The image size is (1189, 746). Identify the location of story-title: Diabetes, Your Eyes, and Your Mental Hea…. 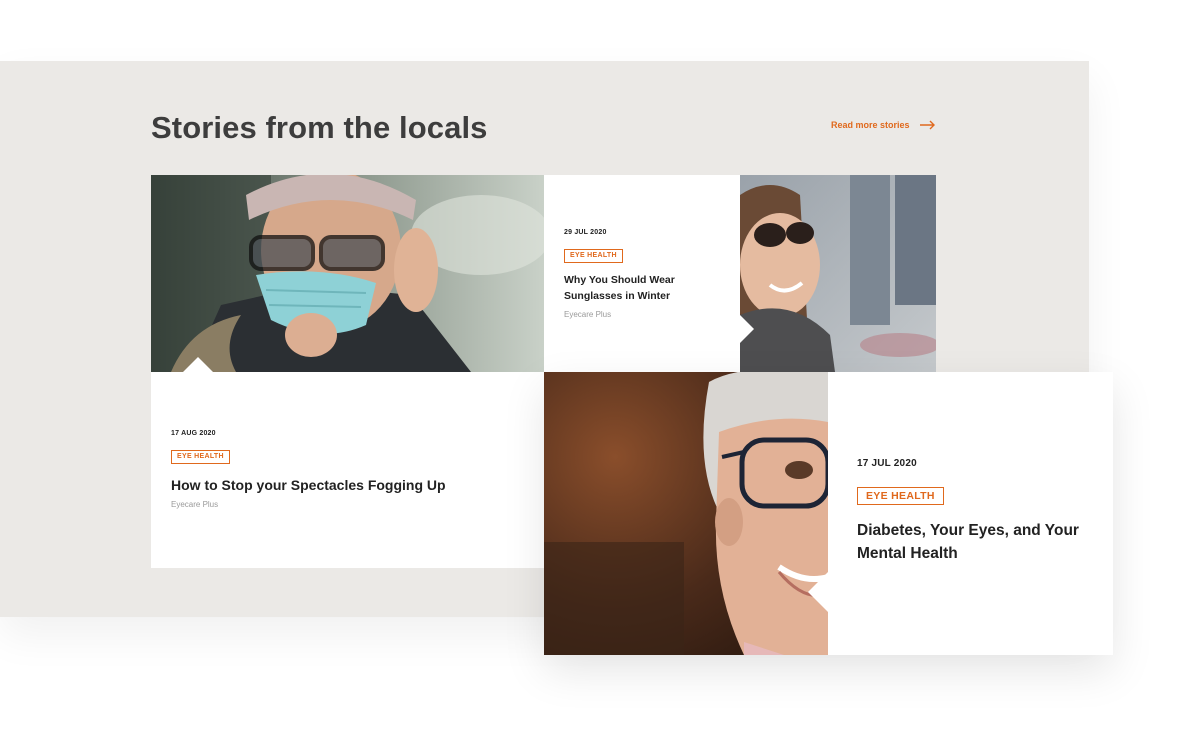
(977, 542).